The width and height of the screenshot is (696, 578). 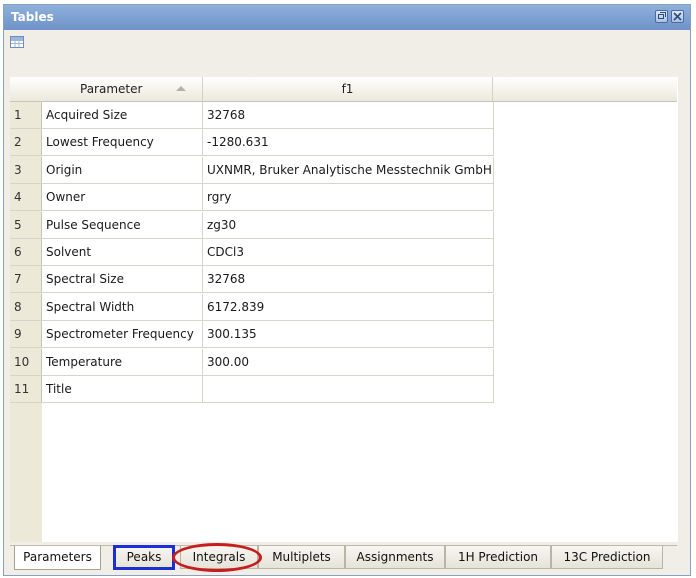 What do you see at coordinates (17, 42) in the screenshot?
I see `table-view-icon` at bounding box center [17, 42].